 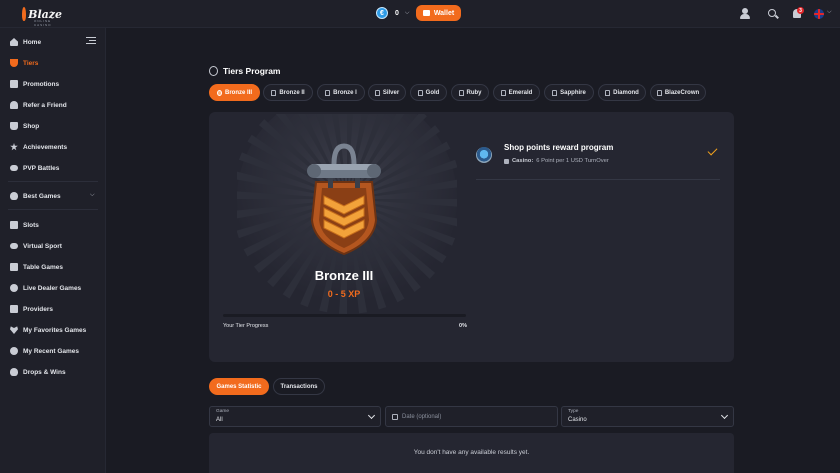 What do you see at coordinates (678, 92) in the screenshot?
I see `tab-blazecrown: BlazeCrown` at bounding box center [678, 92].